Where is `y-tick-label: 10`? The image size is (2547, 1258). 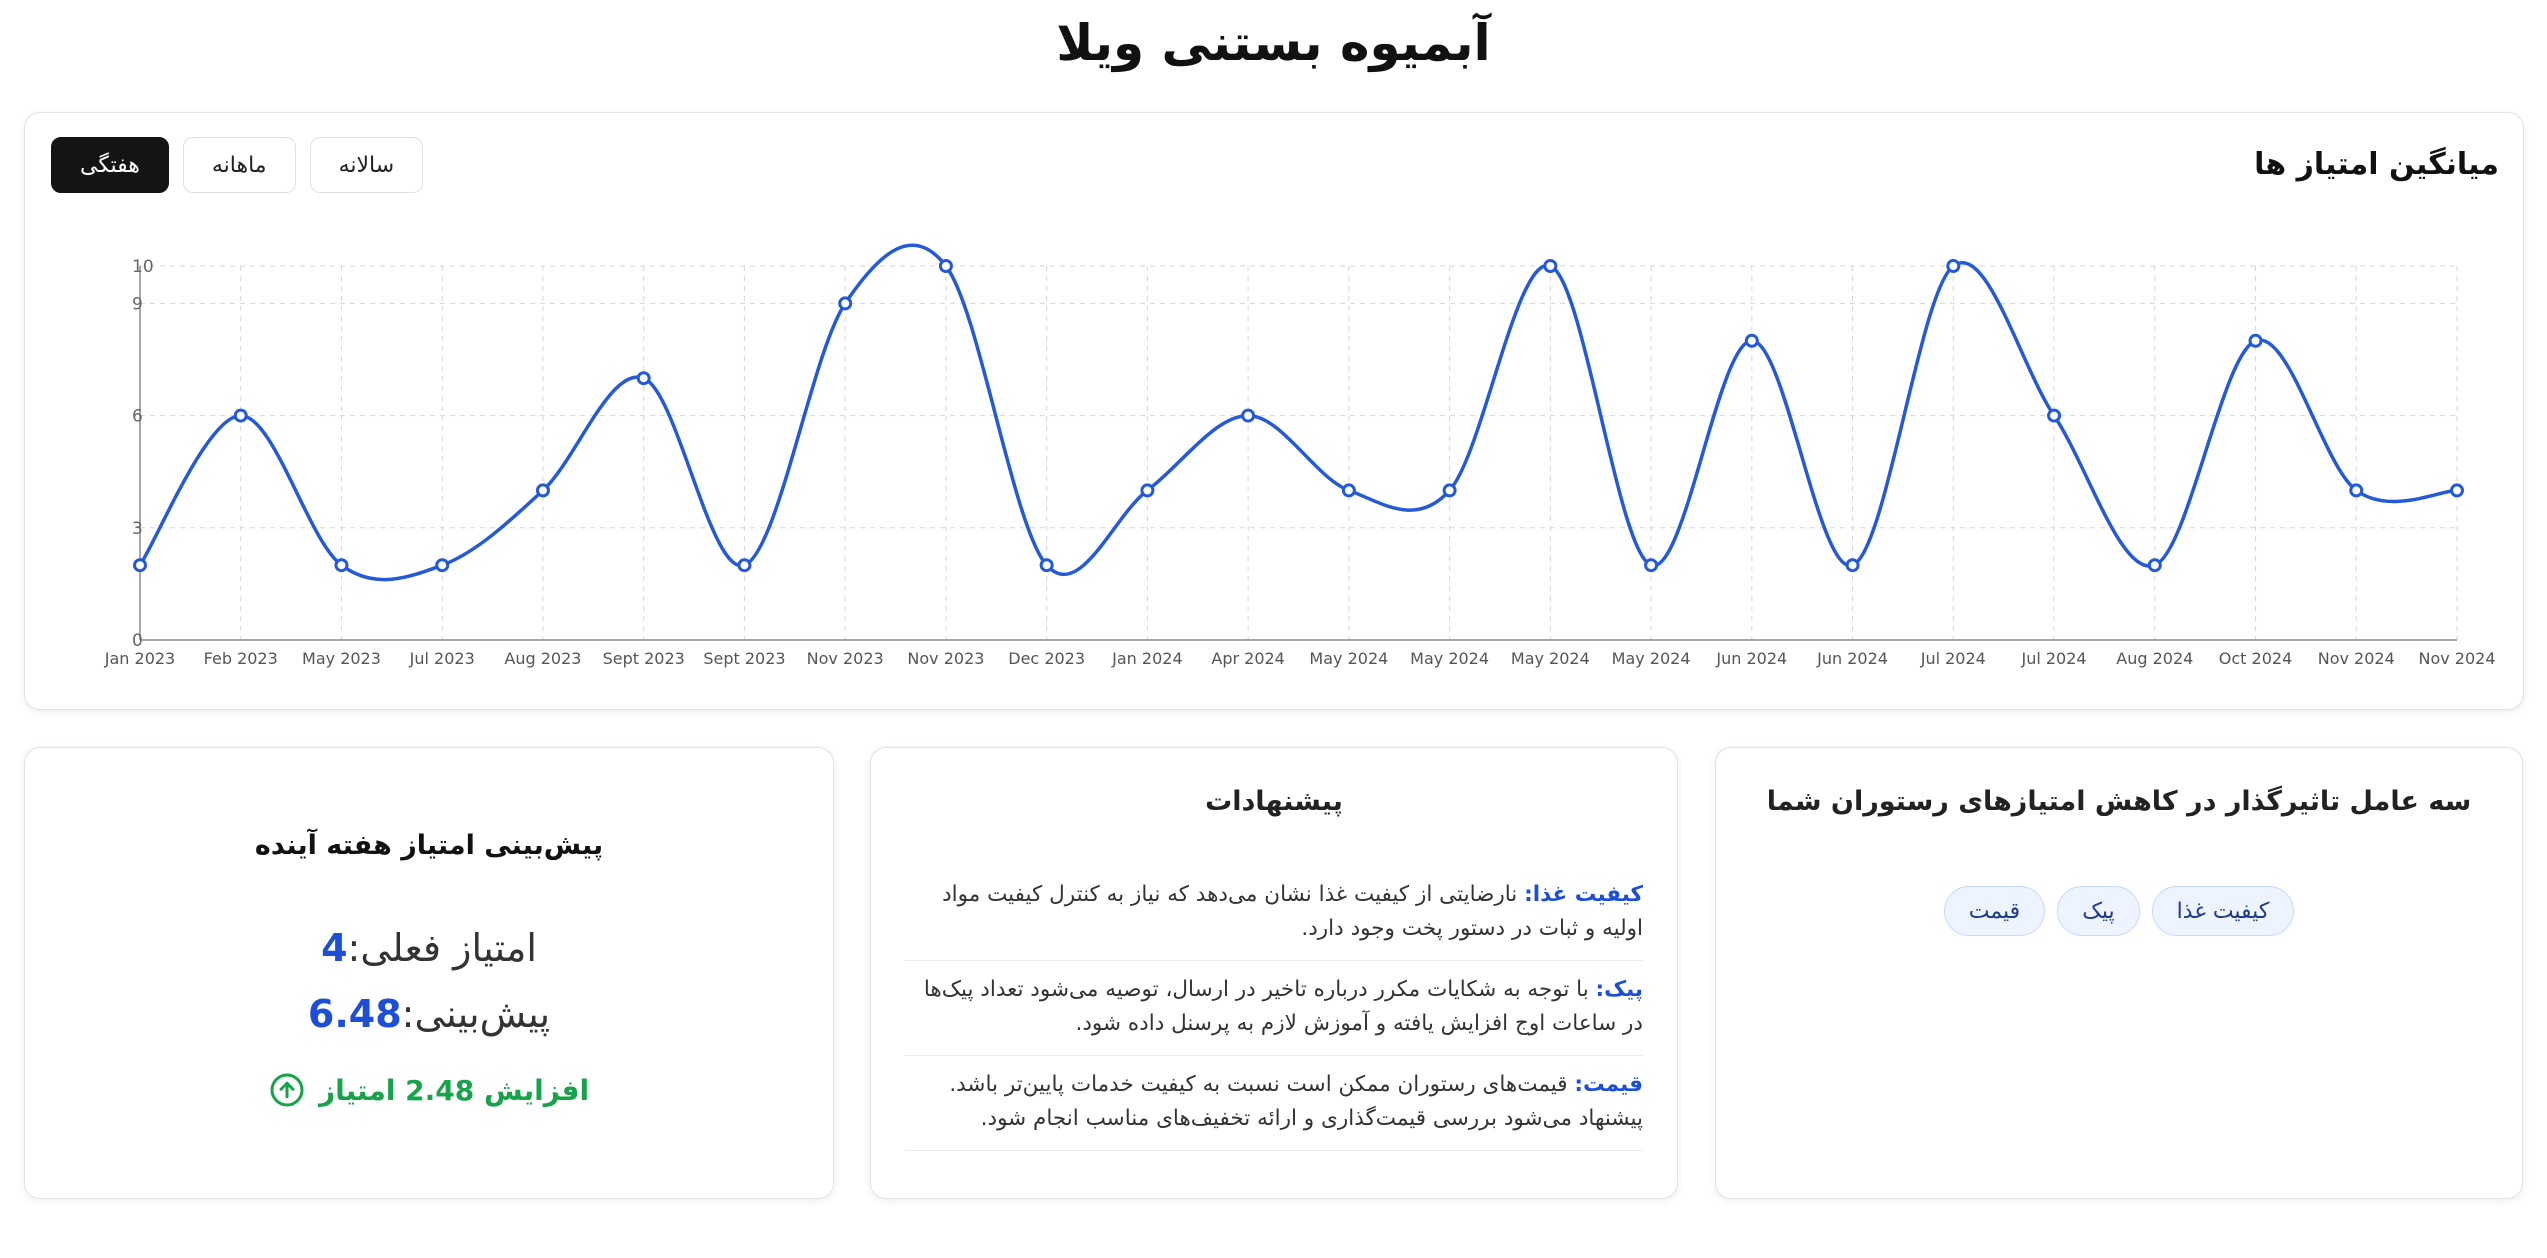 y-tick-label: 10 is located at coordinates (143, 267).